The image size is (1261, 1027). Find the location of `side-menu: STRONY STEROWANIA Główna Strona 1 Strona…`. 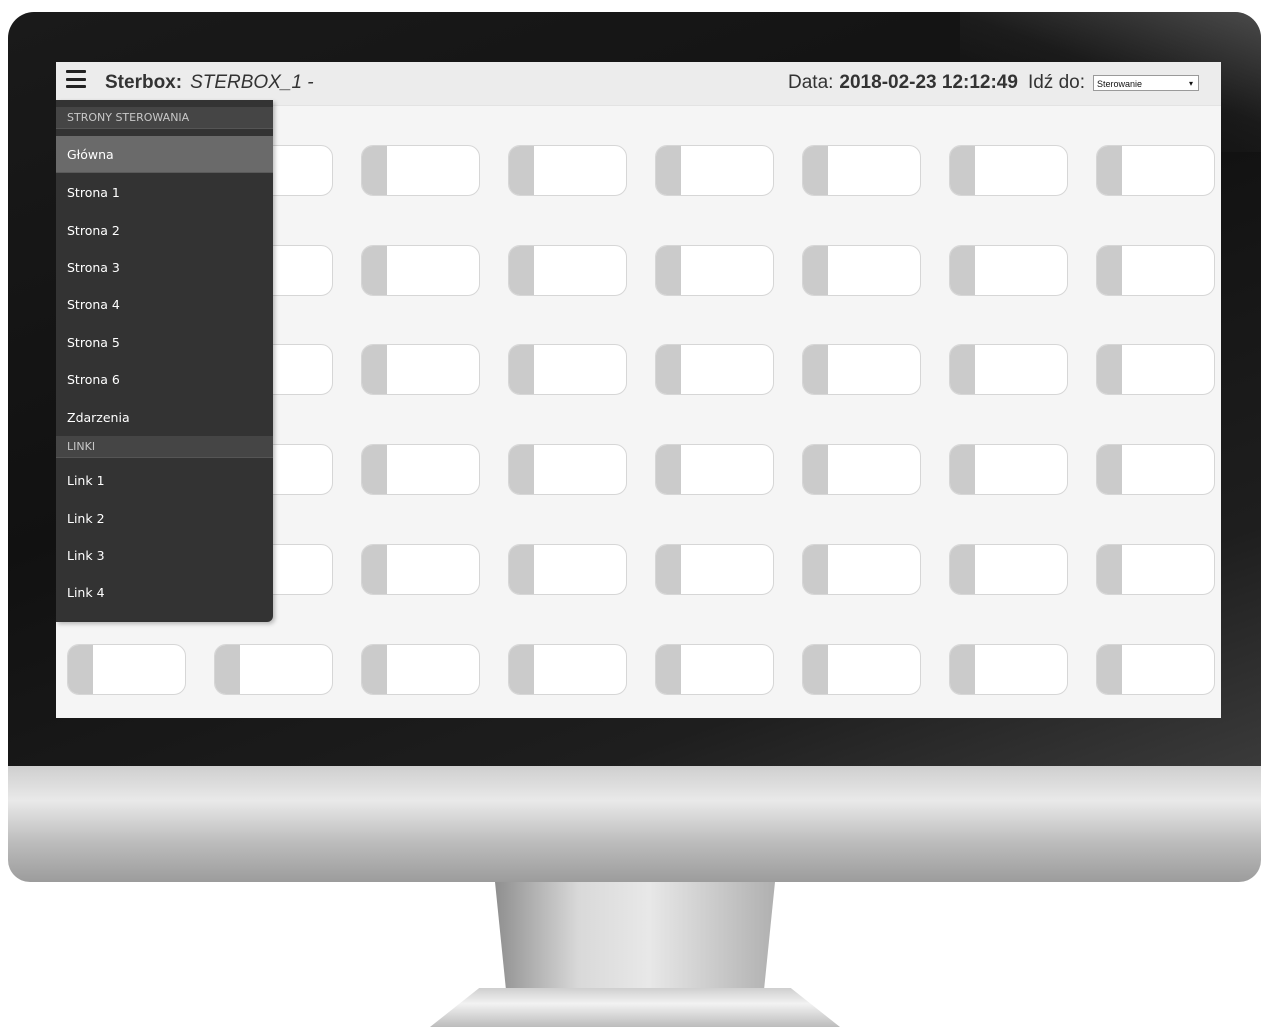

side-menu: STRONY STEROWANIA Główna Strona 1 Strona… is located at coordinates (164, 361).